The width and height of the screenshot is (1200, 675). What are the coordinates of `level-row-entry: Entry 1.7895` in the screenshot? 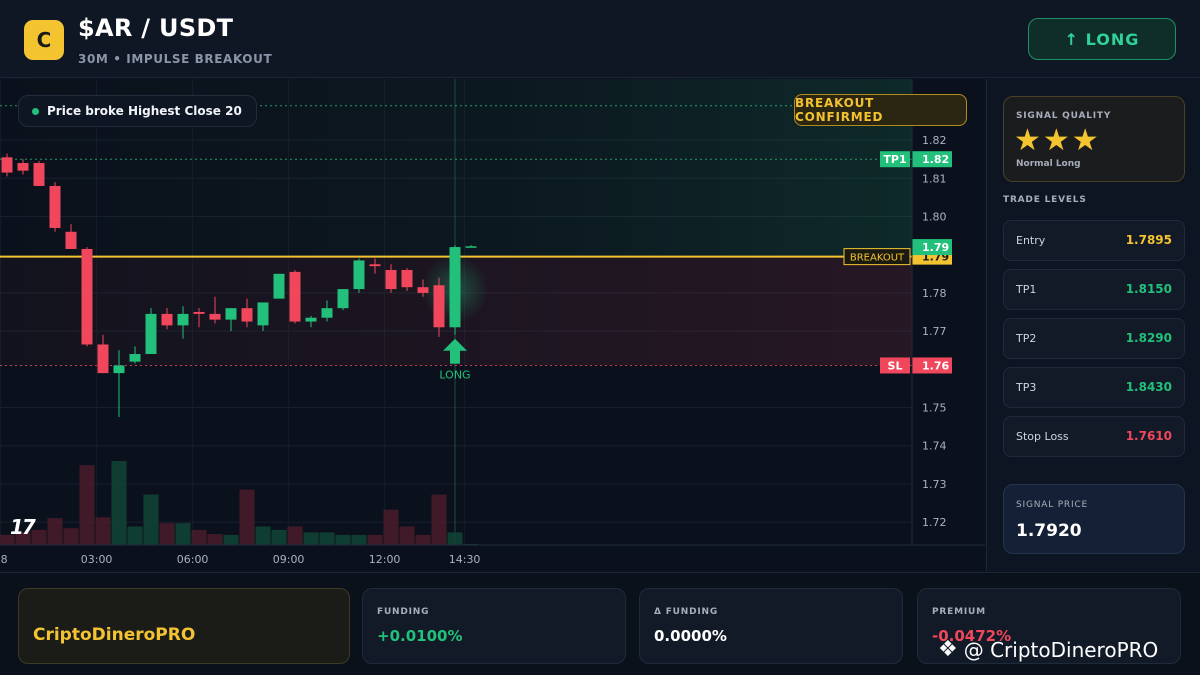 It's located at (1094, 240).